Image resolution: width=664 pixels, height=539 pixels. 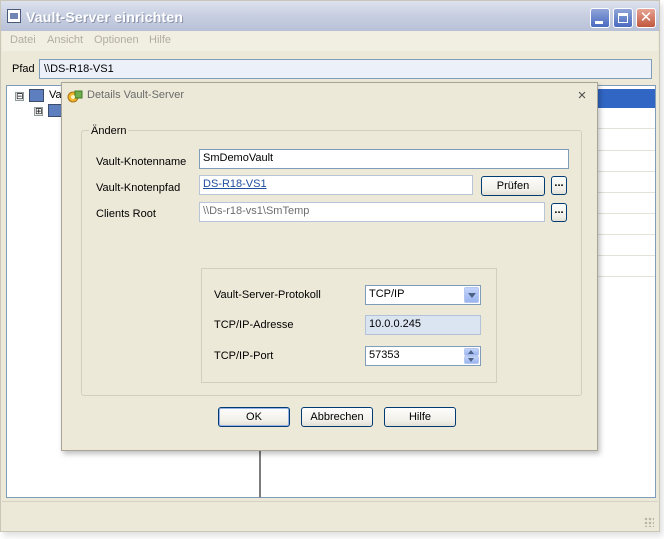 What do you see at coordinates (138, 188) in the screenshot?
I see `node-path-label: Vault-Knotenpfad` at bounding box center [138, 188].